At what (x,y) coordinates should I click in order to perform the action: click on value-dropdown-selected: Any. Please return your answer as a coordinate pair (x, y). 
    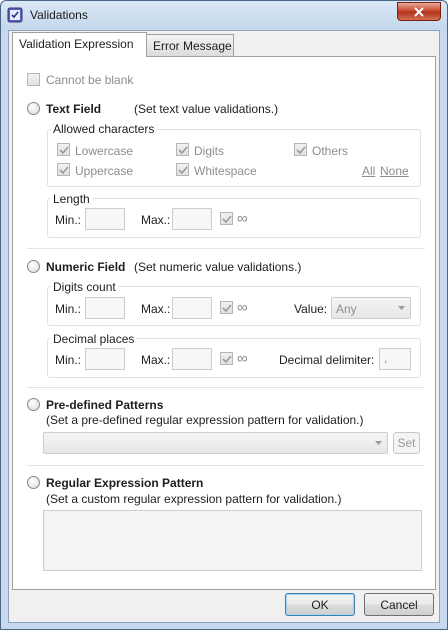
    Looking at the image, I should click on (346, 309).